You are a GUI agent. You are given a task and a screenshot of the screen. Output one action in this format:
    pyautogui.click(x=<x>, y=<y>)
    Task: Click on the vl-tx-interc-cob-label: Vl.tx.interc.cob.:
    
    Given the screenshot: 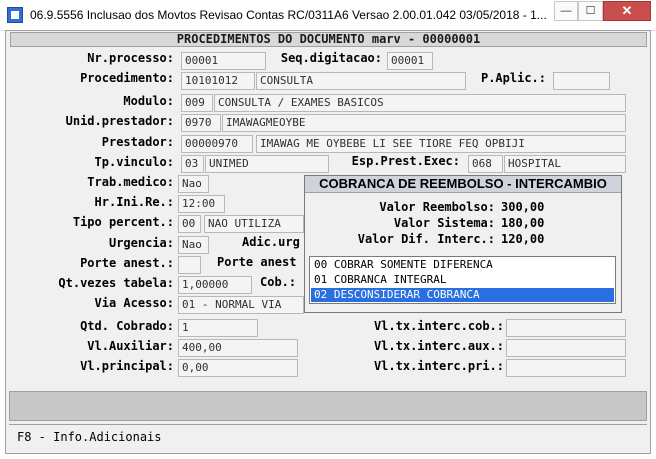 What is the action you would take?
    pyautogui.click(x=438, y=326)
    